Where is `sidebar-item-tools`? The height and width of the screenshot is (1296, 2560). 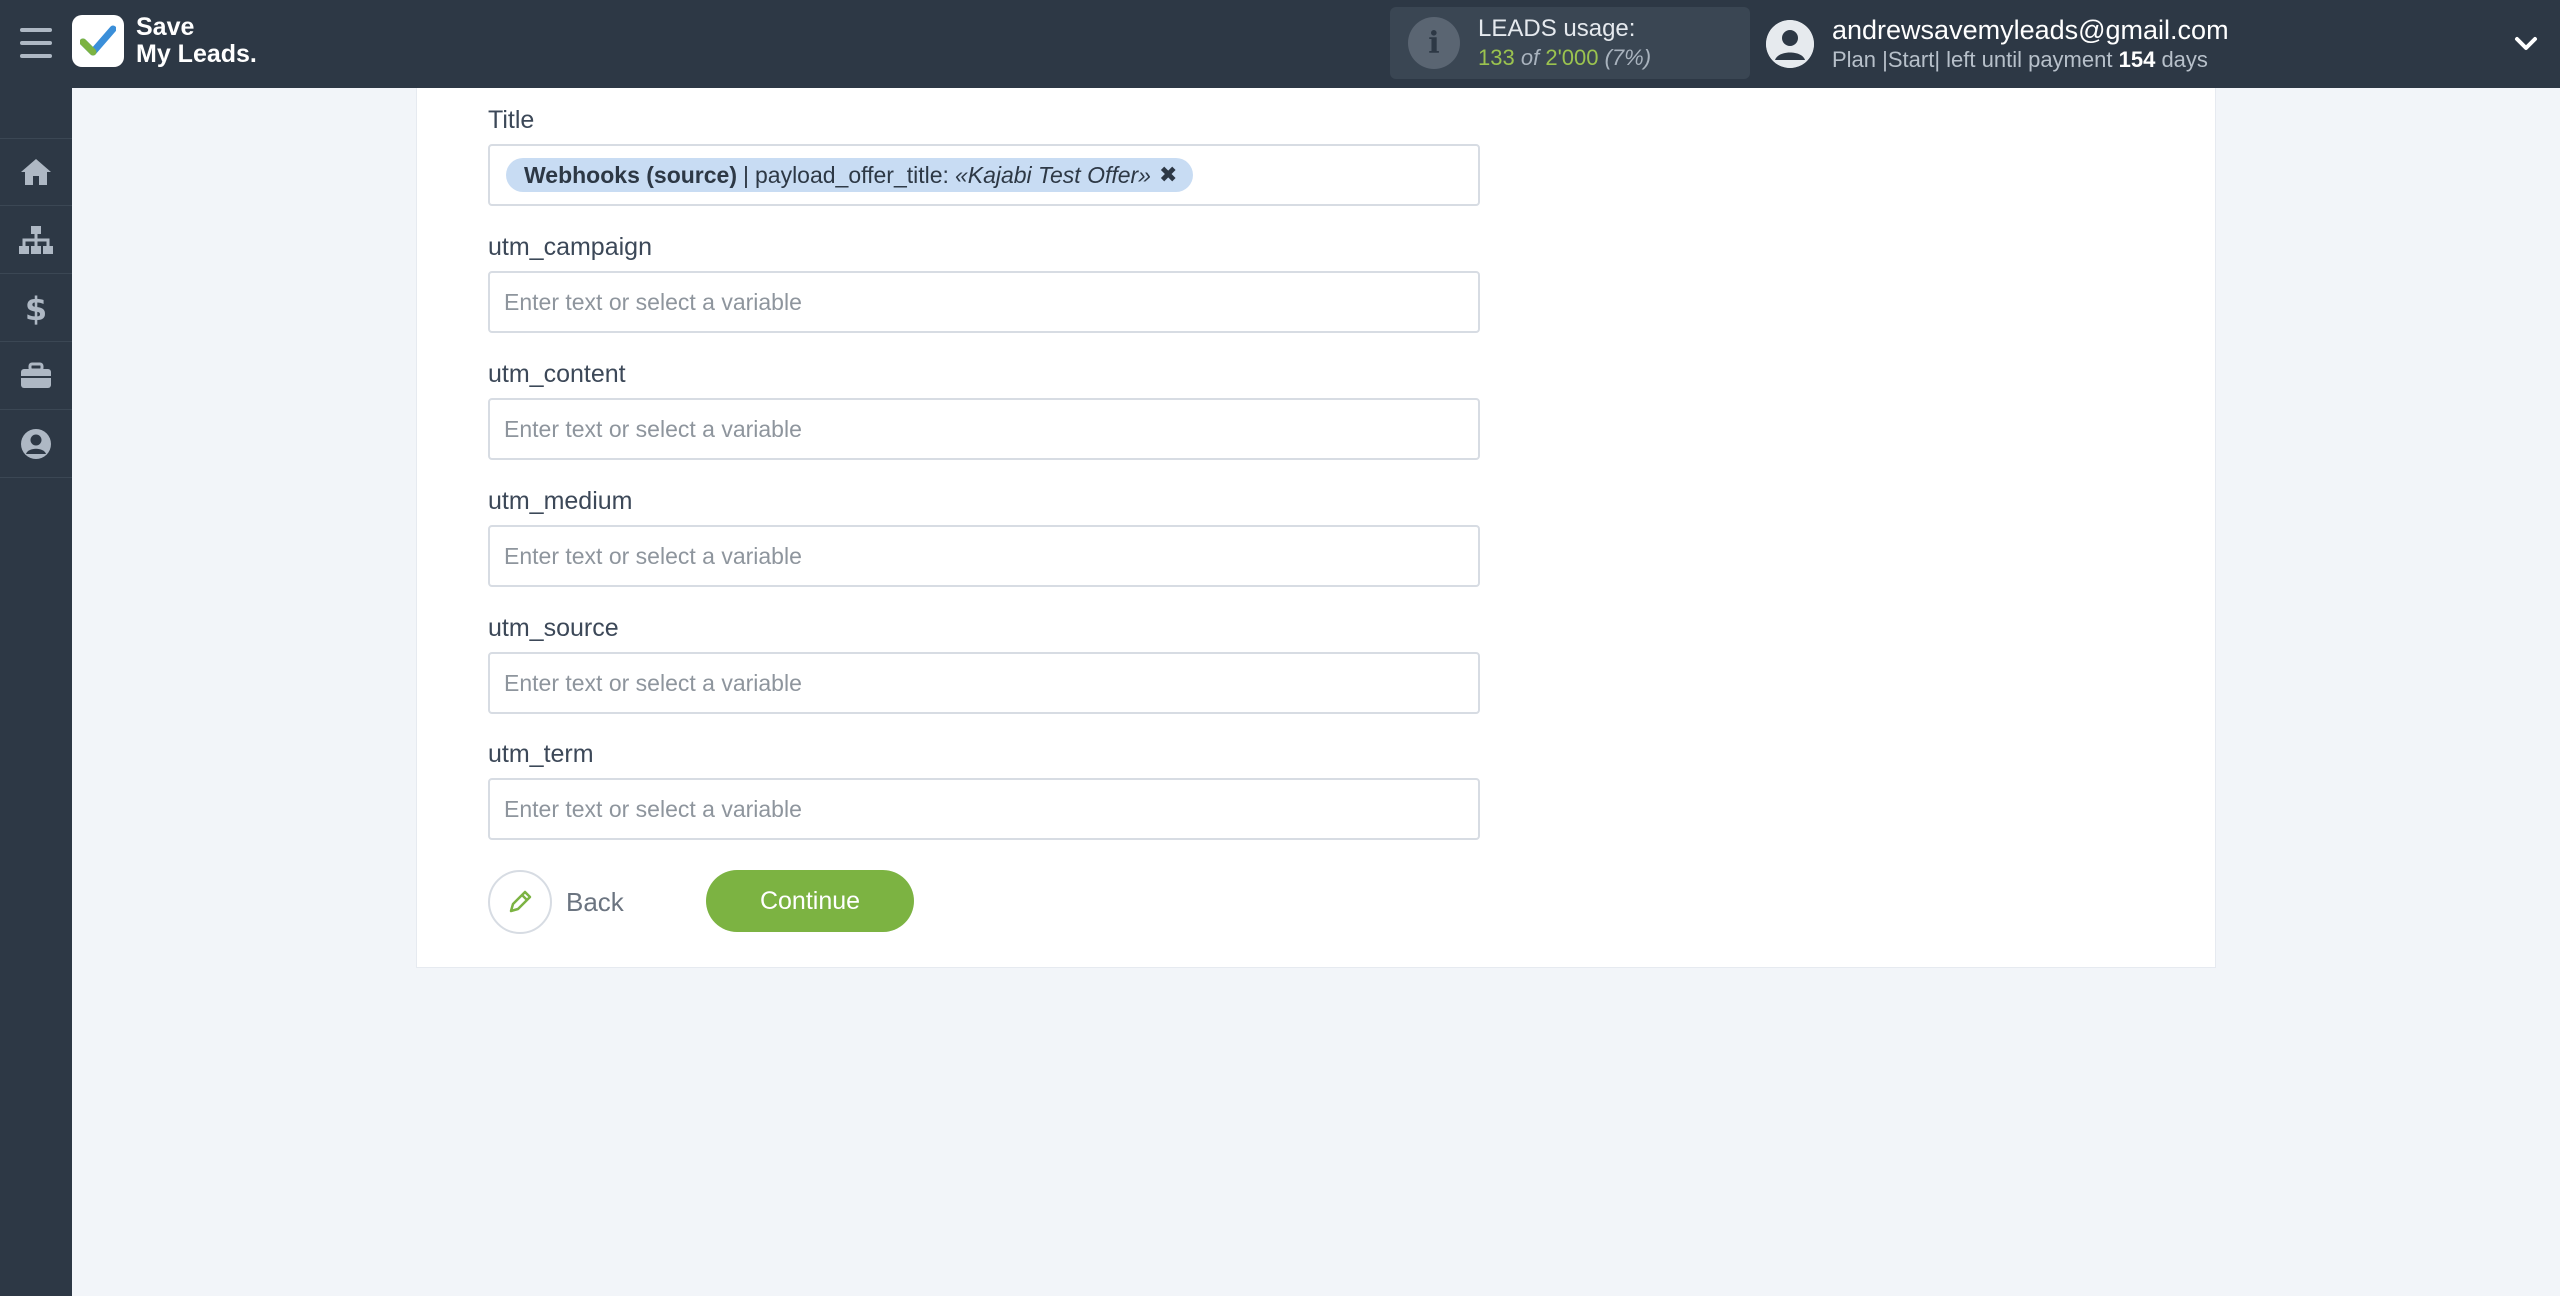
sidebar-item-tools is located at coordinates (36, 376).